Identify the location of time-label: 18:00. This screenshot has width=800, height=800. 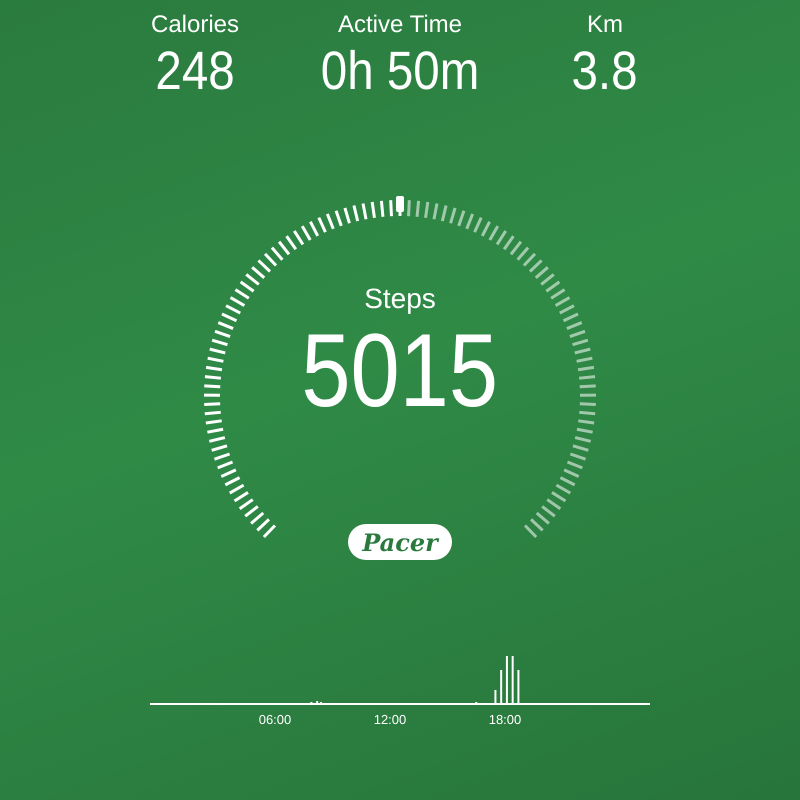
(505, 719).